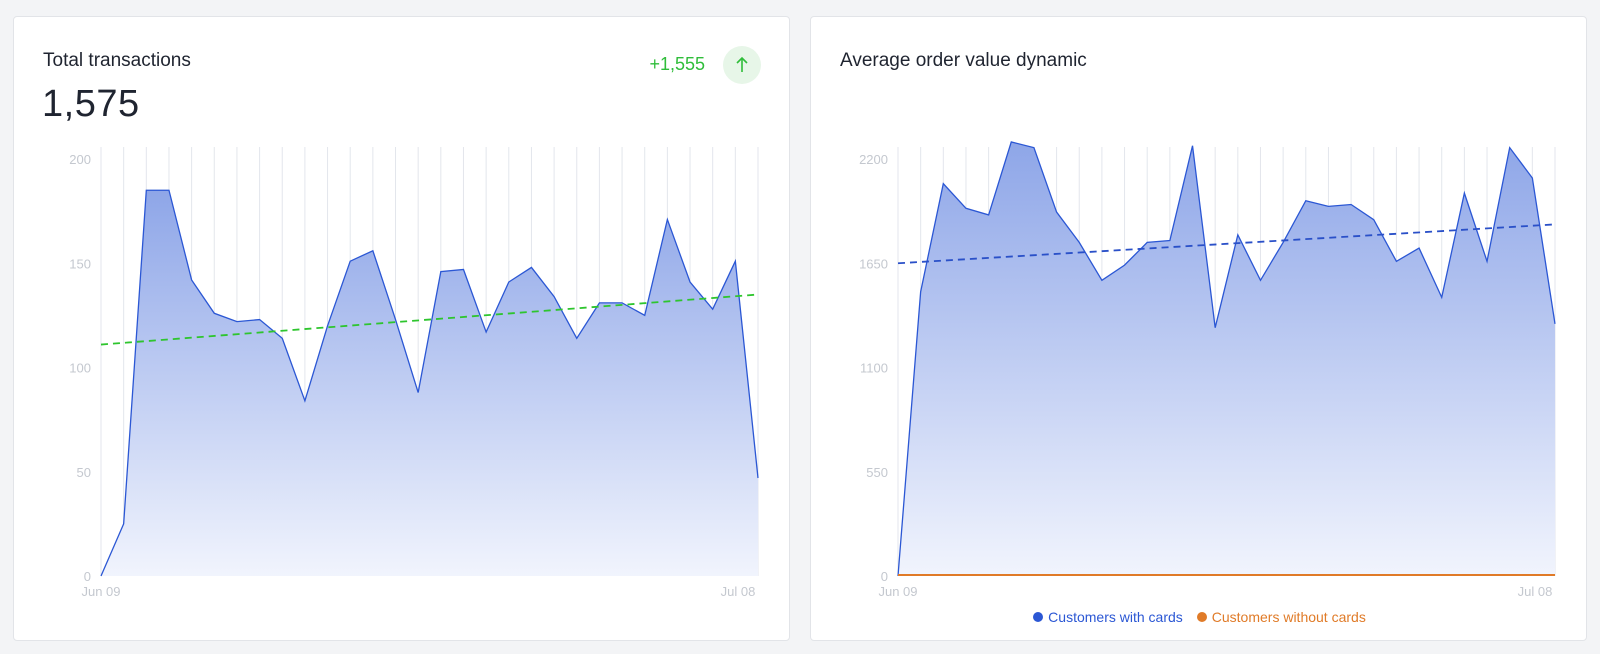 The image size is (1600, 654). I want to click on y-tick-label: 200, so click(80, 159).